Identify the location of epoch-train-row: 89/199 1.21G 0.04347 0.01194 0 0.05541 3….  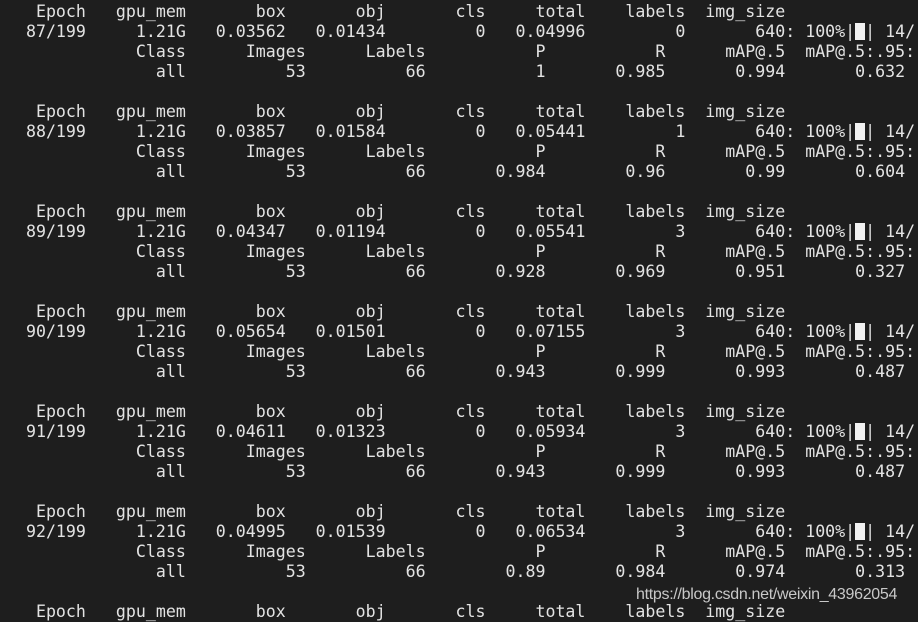
(458, 231).